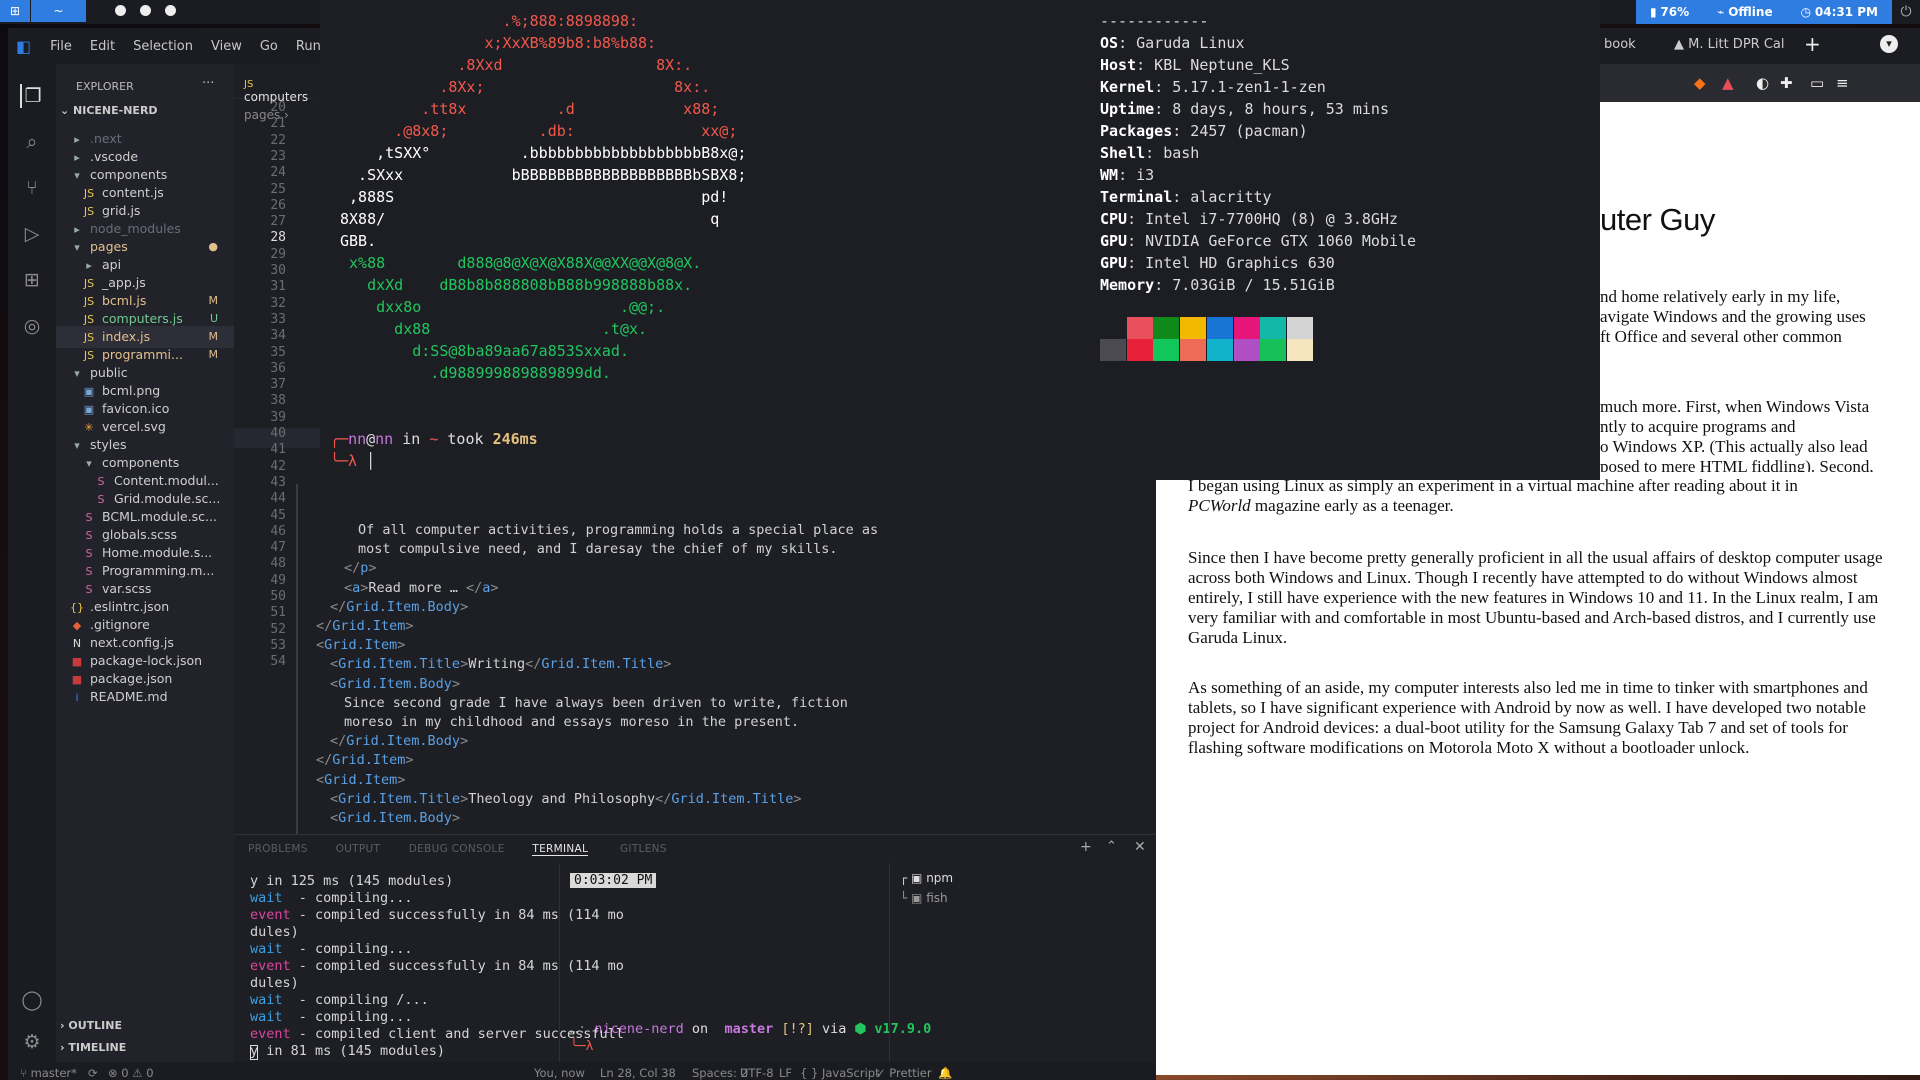  What do you see at coordinates (1728, 83) in the screenshot?
I see `rewards-icon: ▲` at bounding box center [1728, 83].